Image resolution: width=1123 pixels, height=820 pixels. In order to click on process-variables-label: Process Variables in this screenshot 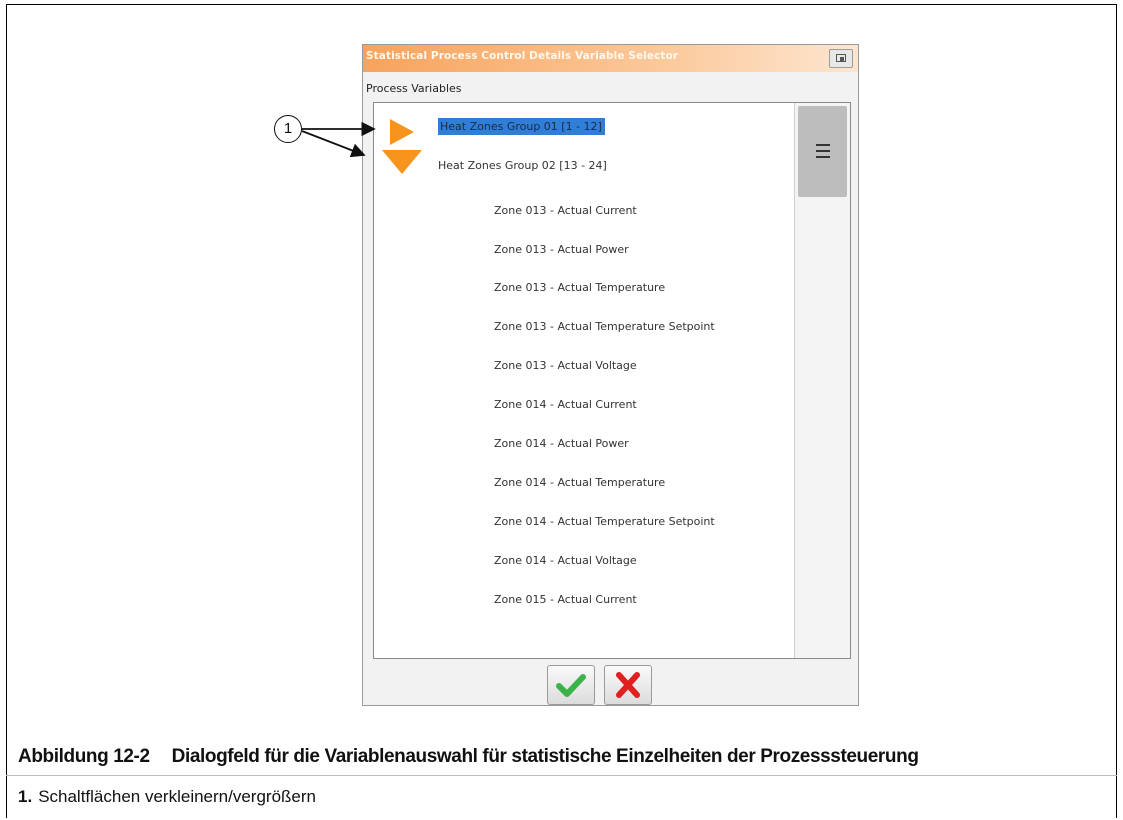, I will do `click(414, 88)`.